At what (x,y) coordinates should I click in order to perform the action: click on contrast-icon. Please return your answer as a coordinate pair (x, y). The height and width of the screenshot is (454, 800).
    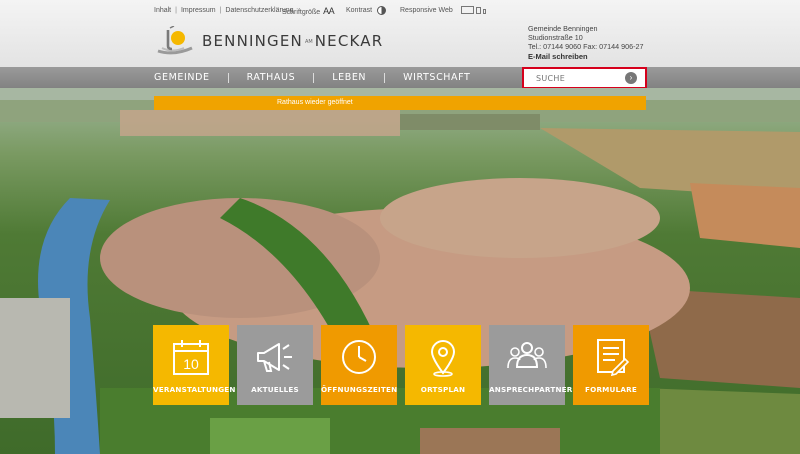
    Looking at the image, I should click on (382, 10).